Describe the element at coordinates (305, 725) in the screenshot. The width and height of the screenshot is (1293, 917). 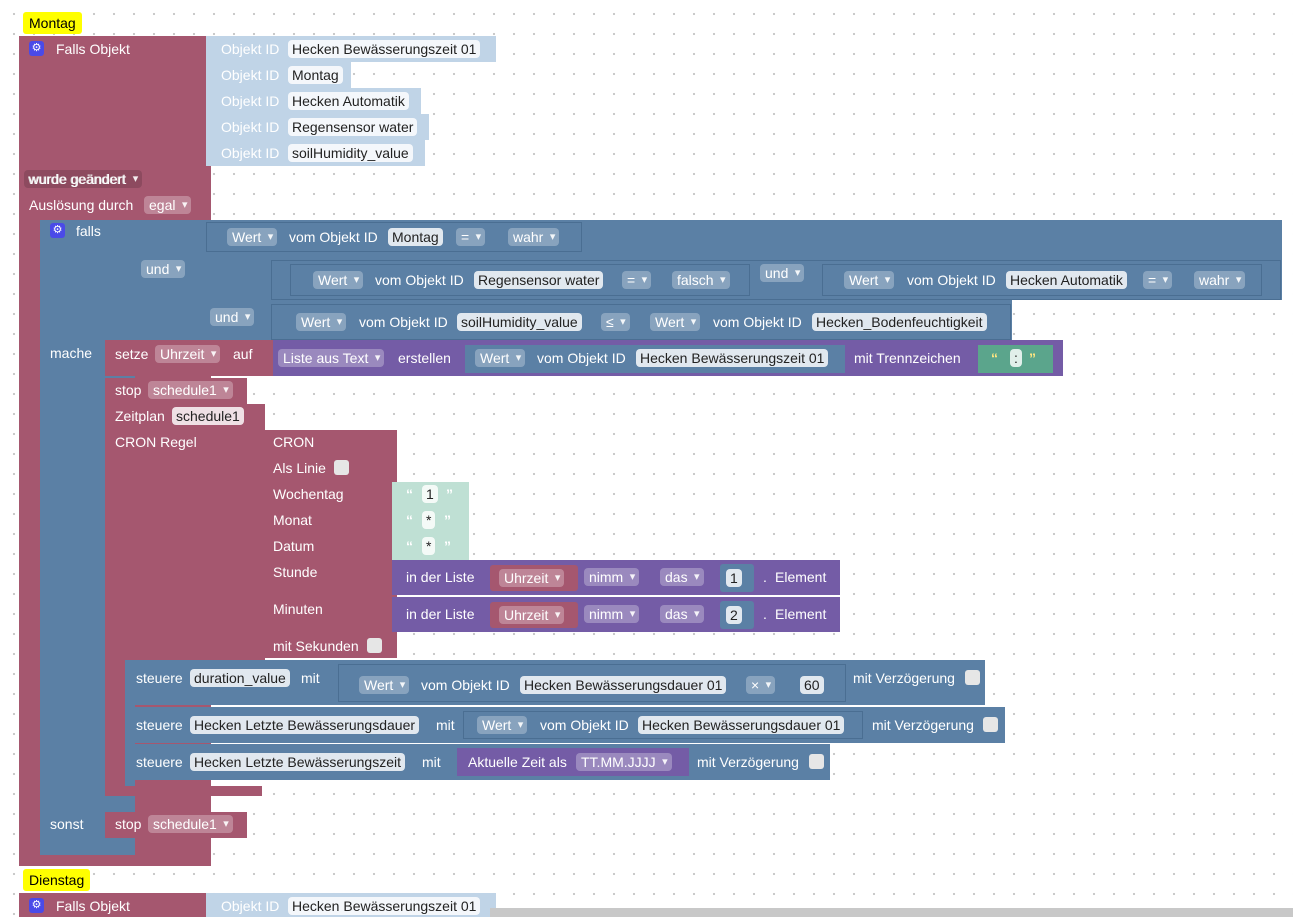
I see `target-field: Hecken Letzte Bewässerungsdauer` at that location.